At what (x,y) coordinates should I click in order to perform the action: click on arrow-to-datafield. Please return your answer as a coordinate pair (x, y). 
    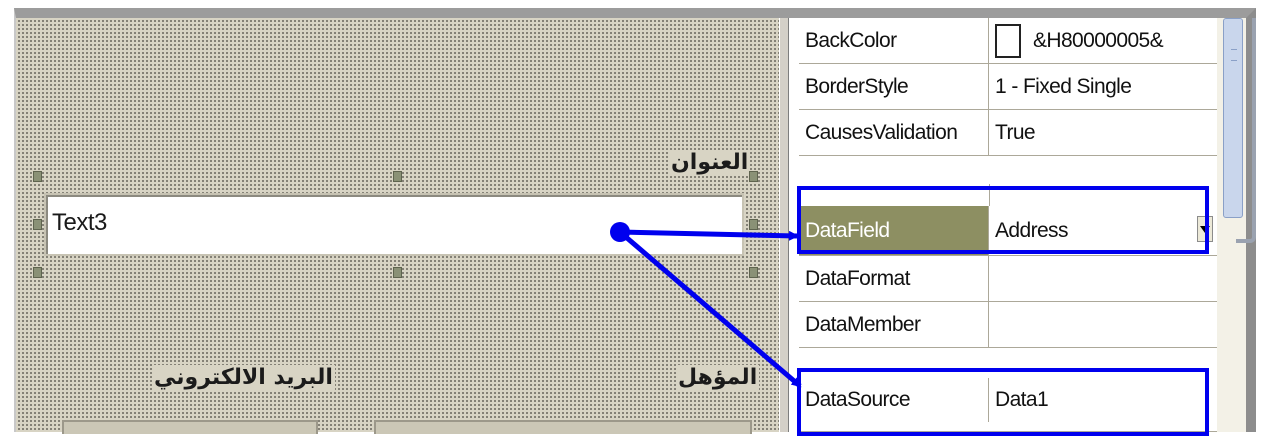
    Looking at the image, I should click on (709, 235).